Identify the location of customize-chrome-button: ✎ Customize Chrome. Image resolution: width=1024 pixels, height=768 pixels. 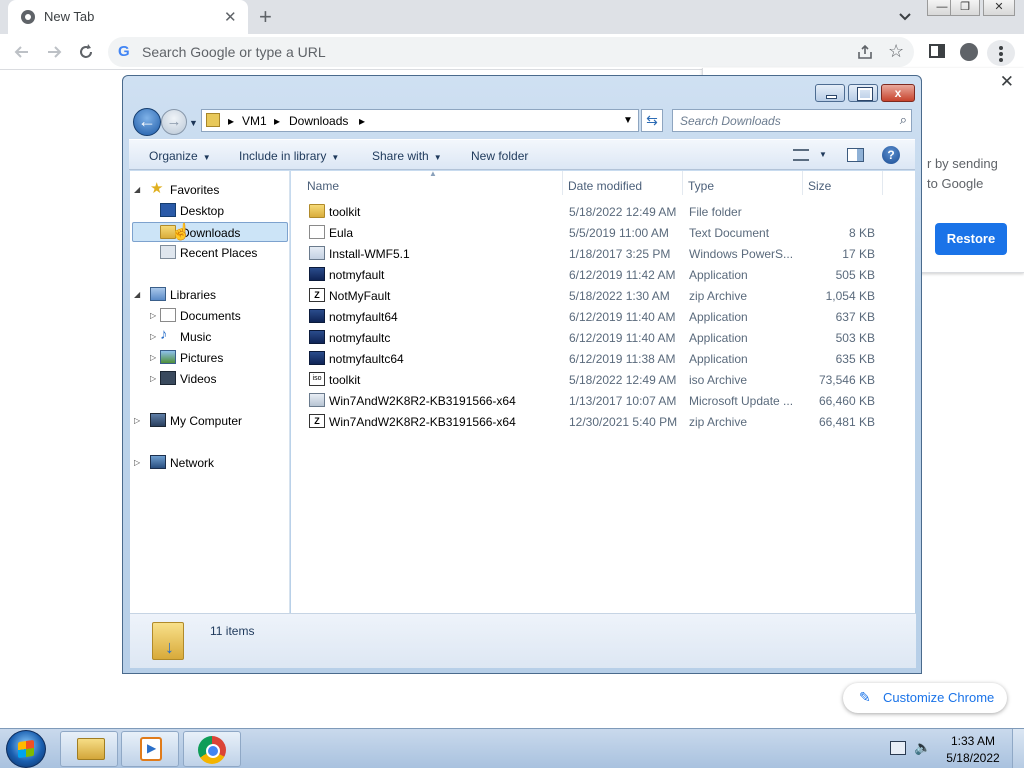
(925, 698).